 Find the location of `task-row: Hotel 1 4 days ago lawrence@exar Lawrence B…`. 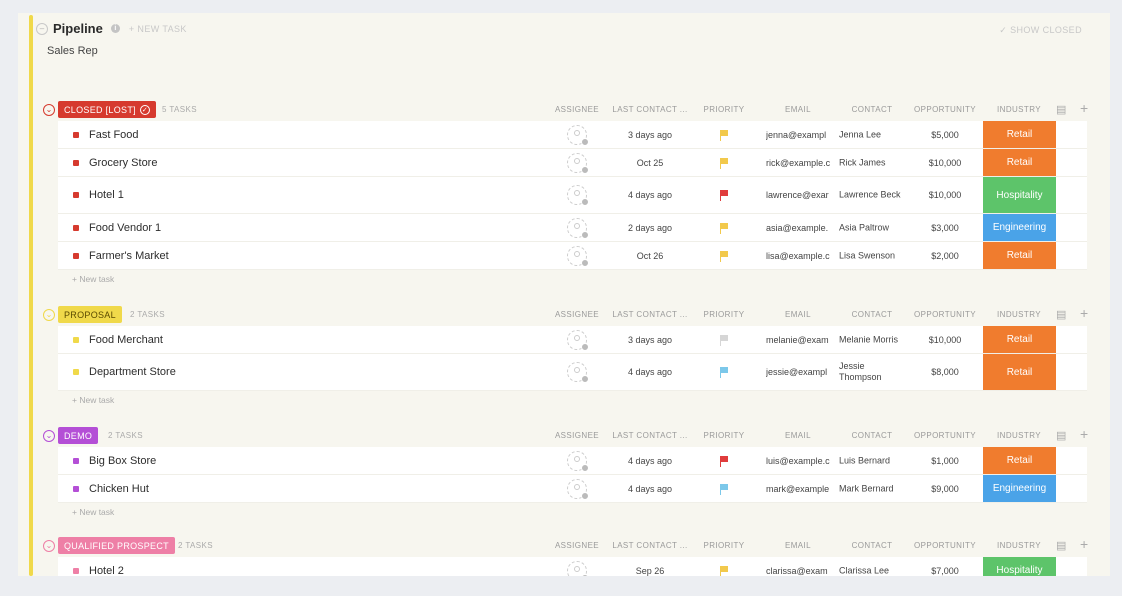

task-row: Hotel 1 4 days ago lawrence@exar Lawrence B… is located at coordinates (572, 195).